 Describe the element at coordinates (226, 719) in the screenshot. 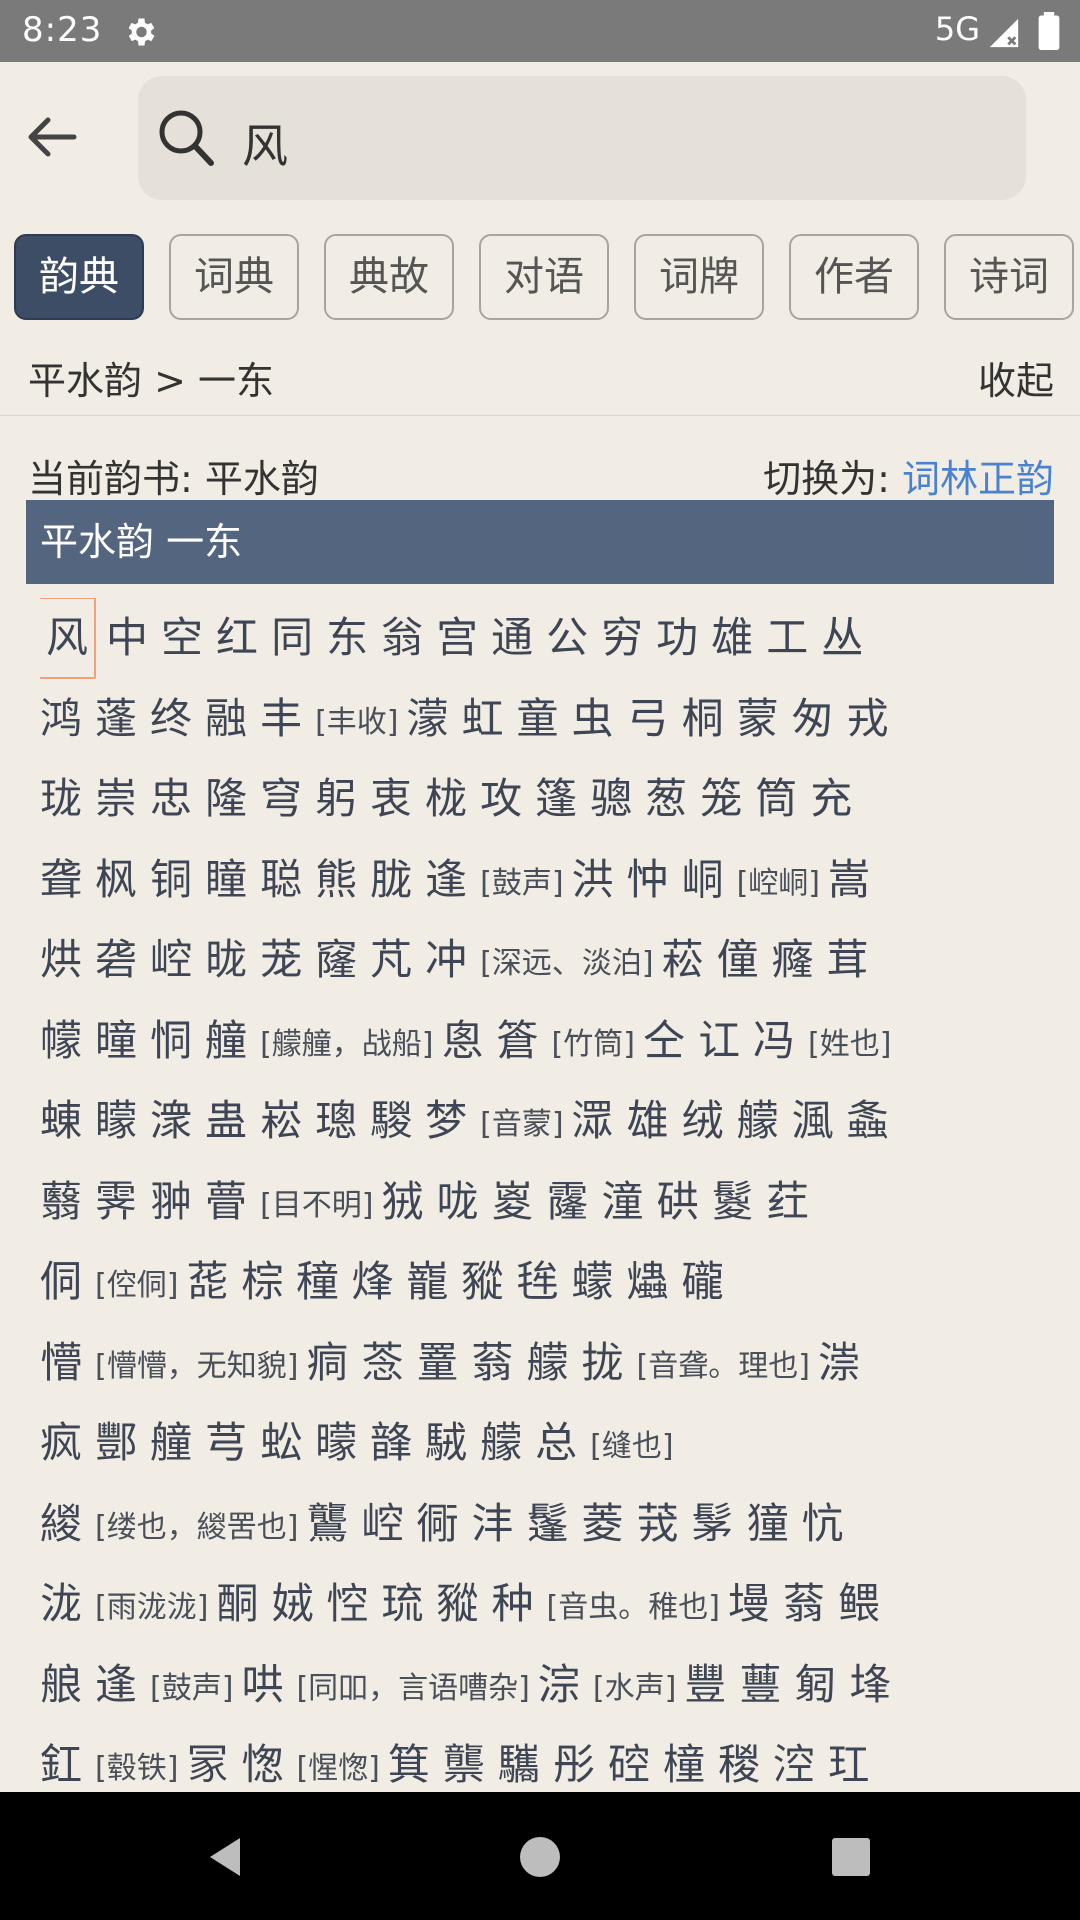

I see `rhyme-char: 融` at that location.